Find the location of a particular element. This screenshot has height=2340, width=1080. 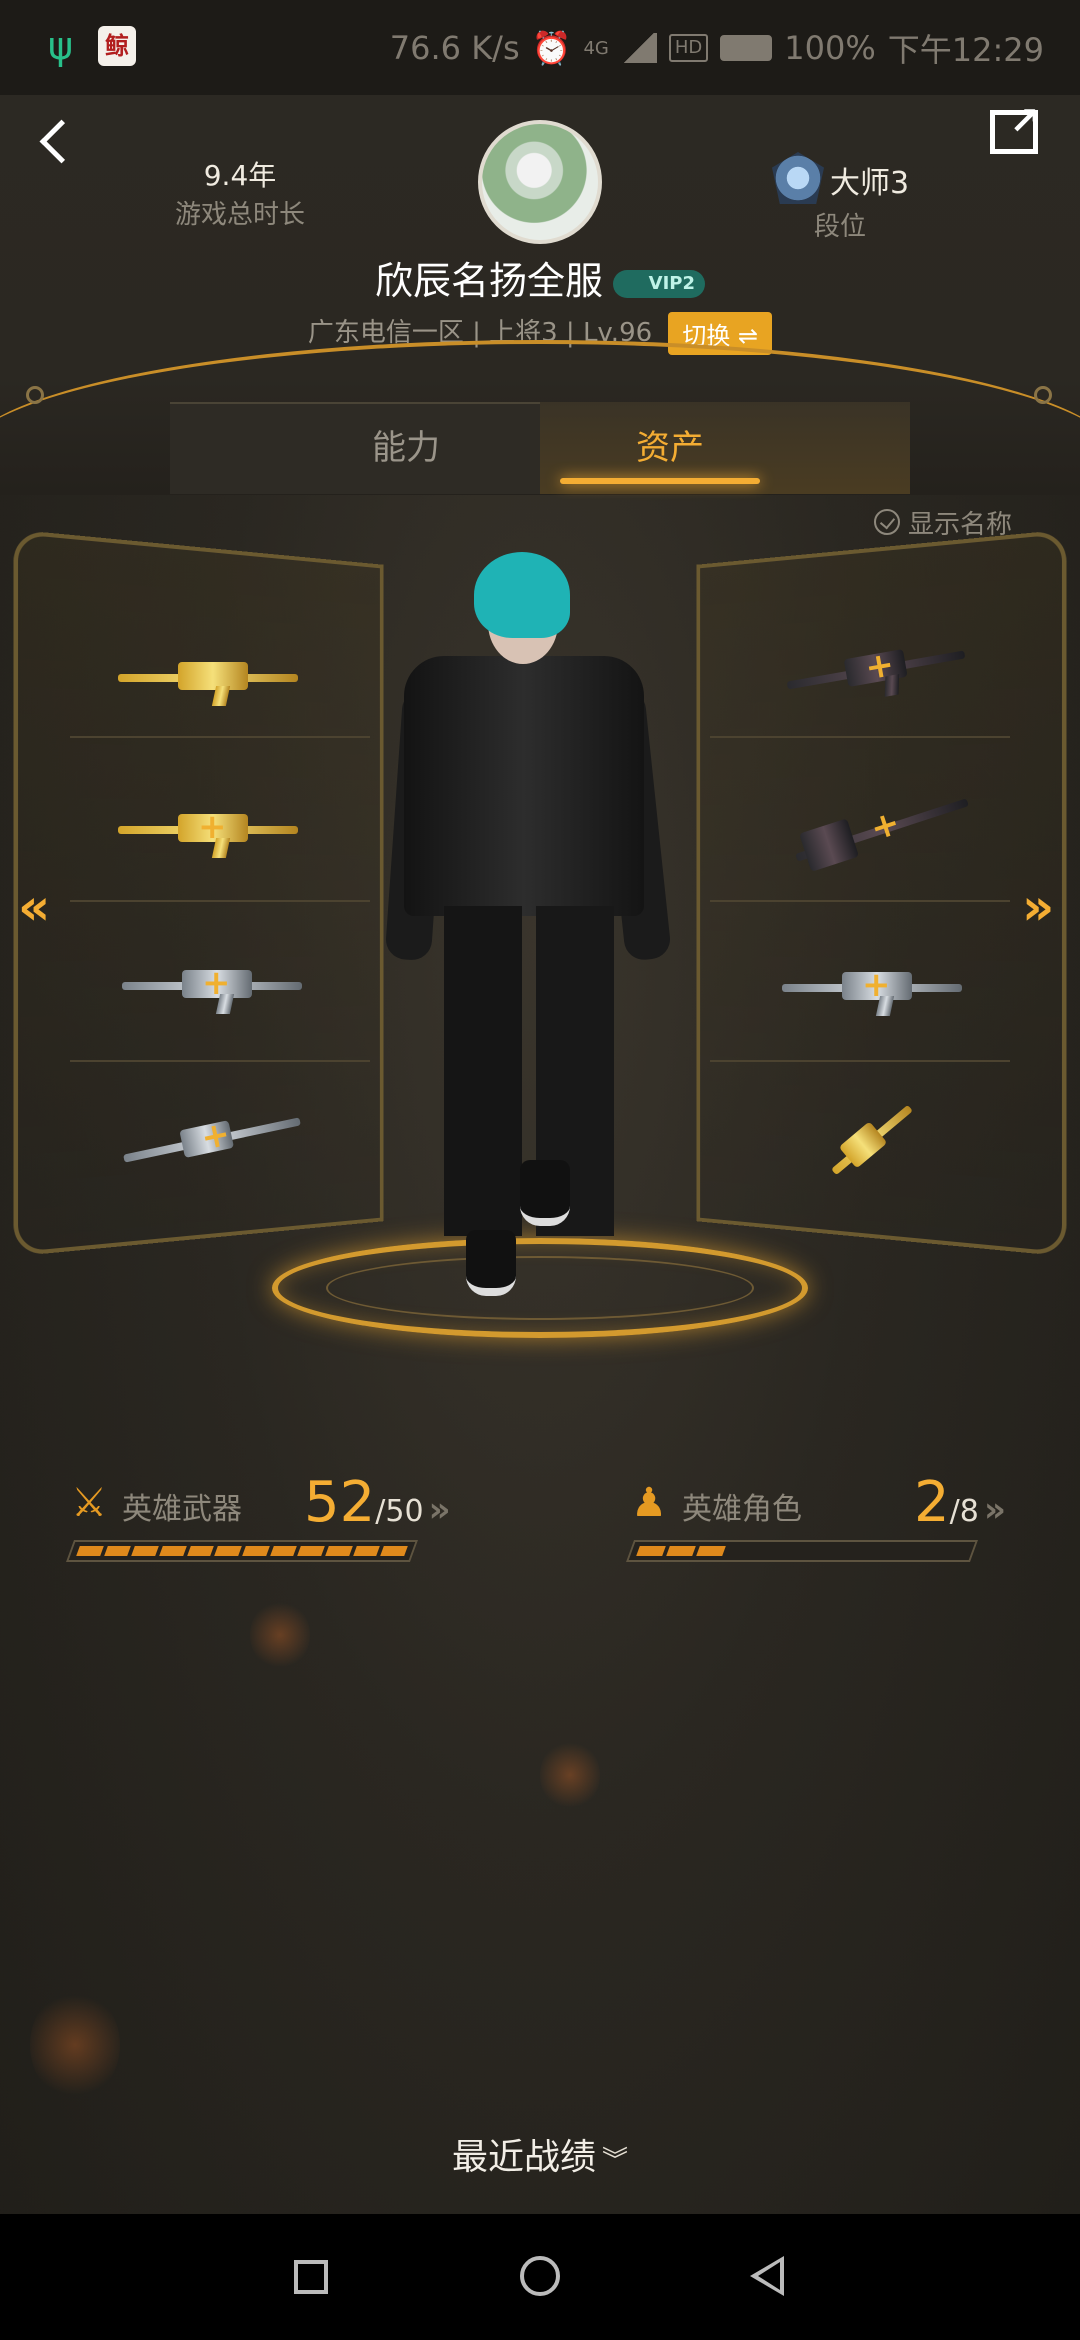

battery-icon is located at coordinates (746, 48).